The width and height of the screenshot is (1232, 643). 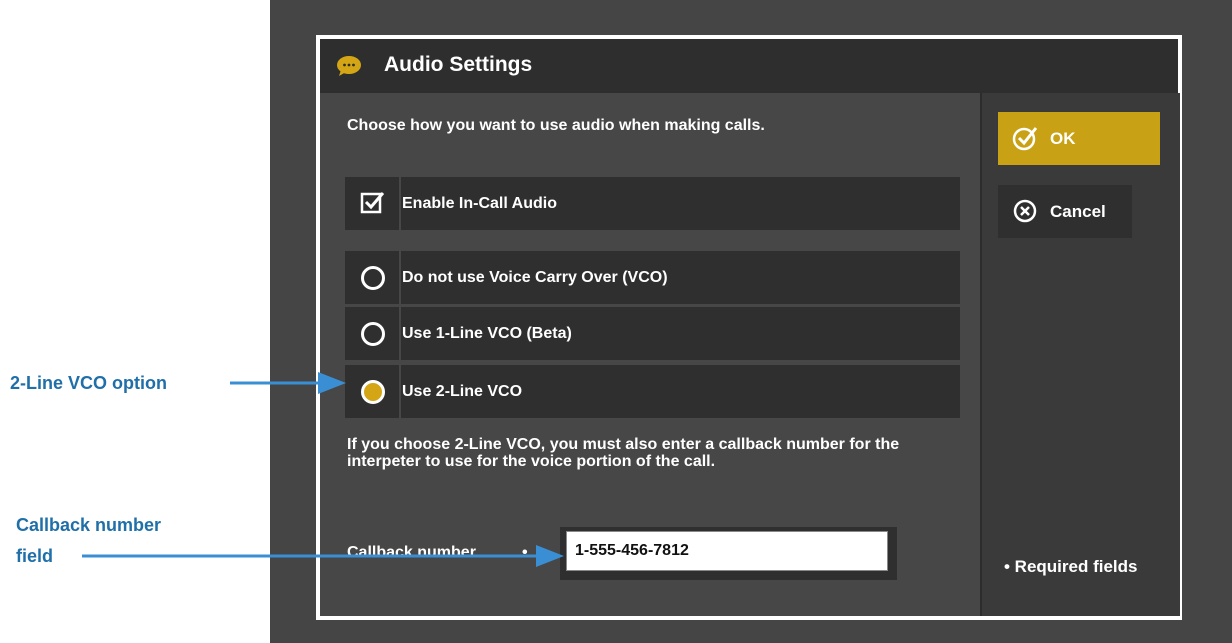 I want to click on callback-arrow, so click(x=323, y=556).